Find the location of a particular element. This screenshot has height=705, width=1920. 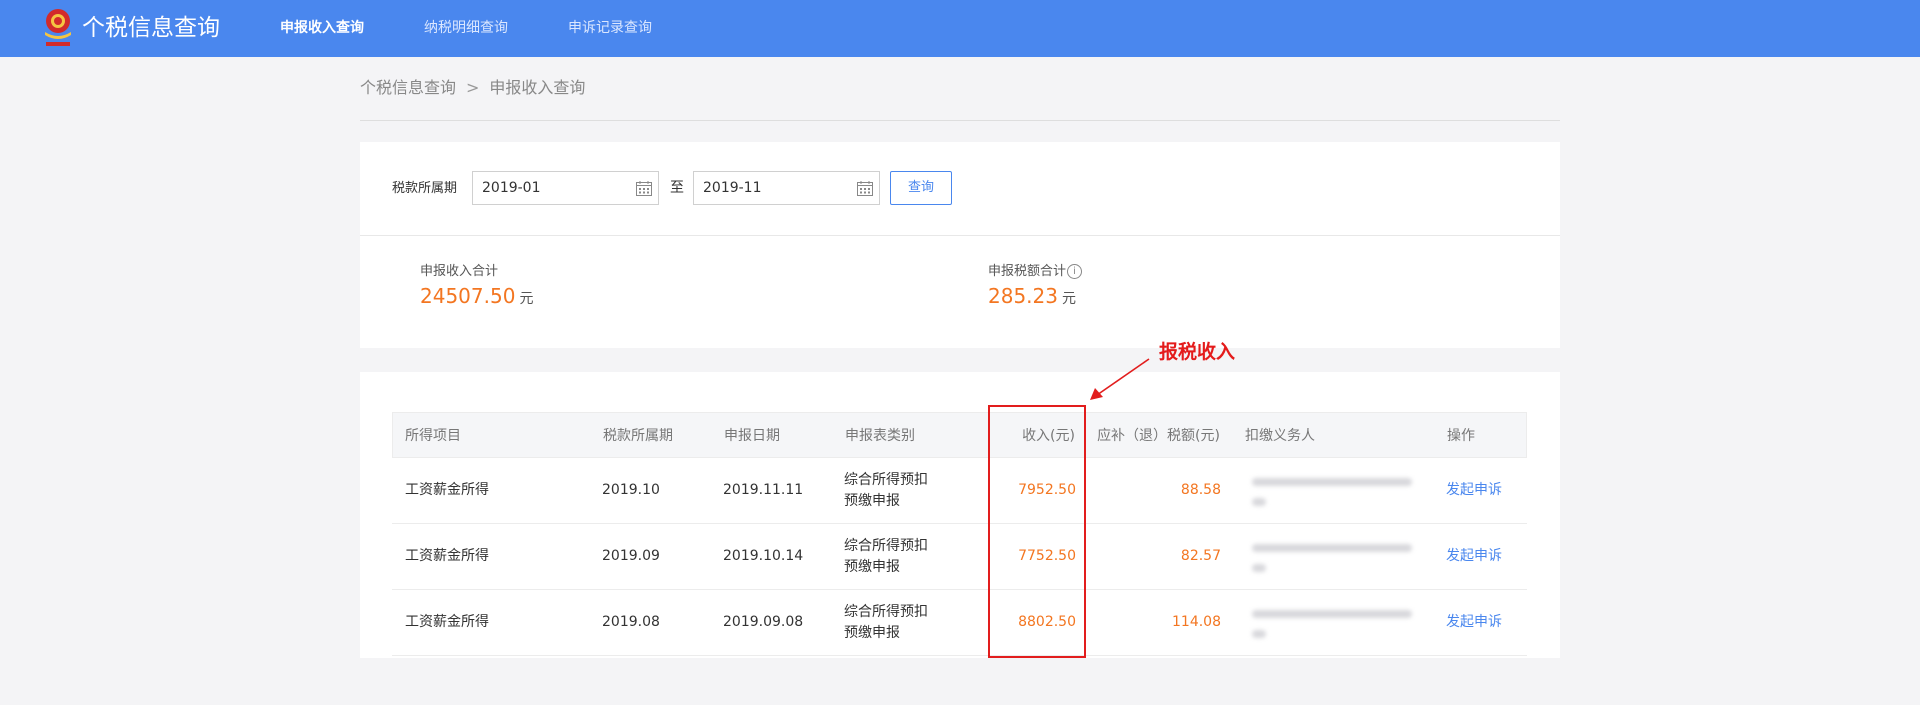

info-icon: i is located at coordinates (1075, 271).